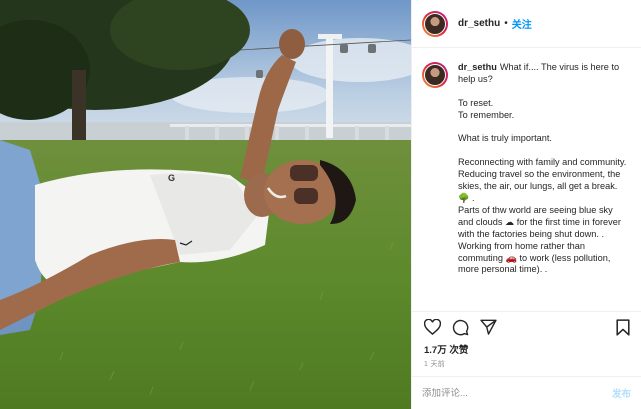  What do you see at coordinates (522, 23) in the screenshot?
I see `follow-button: 关注` at bounding box center [522, 23].